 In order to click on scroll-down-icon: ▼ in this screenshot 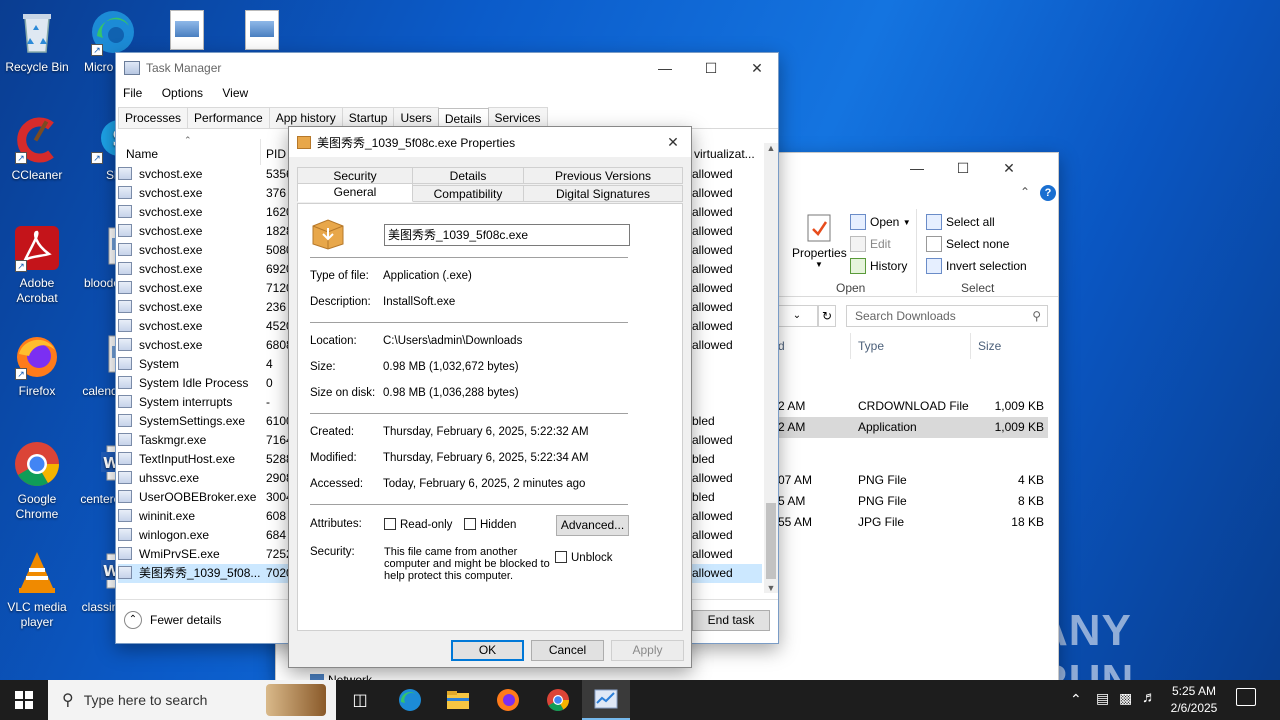, I will do `click(771, 588)`.